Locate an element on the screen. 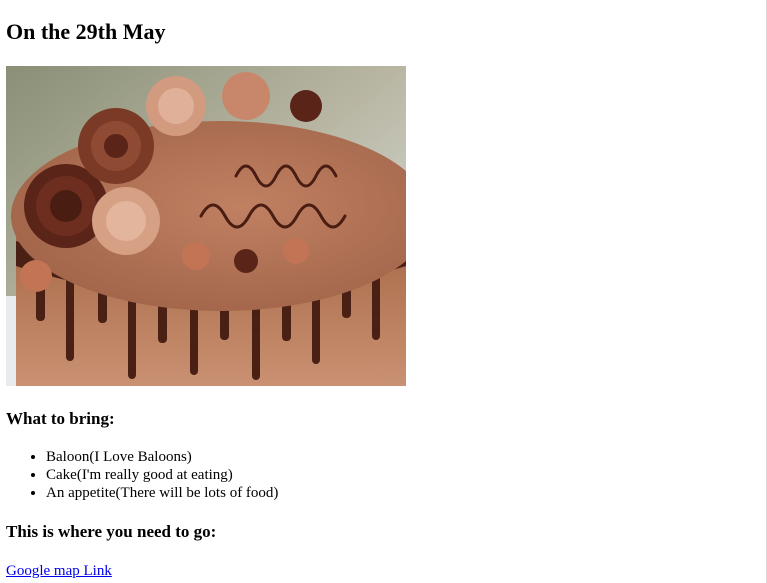  list-item: Baloon(I Love Baloons) is located at coordinates (162, 457).